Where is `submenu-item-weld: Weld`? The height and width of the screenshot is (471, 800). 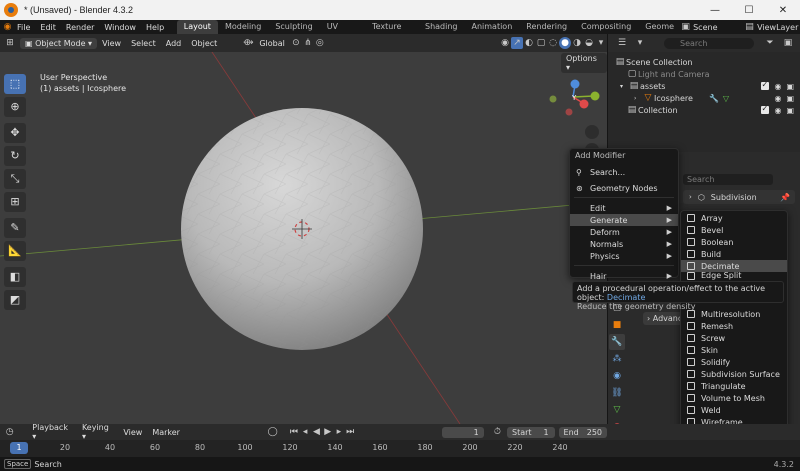 submenu-item-weld: Weld is located at coordinates (734, 410).